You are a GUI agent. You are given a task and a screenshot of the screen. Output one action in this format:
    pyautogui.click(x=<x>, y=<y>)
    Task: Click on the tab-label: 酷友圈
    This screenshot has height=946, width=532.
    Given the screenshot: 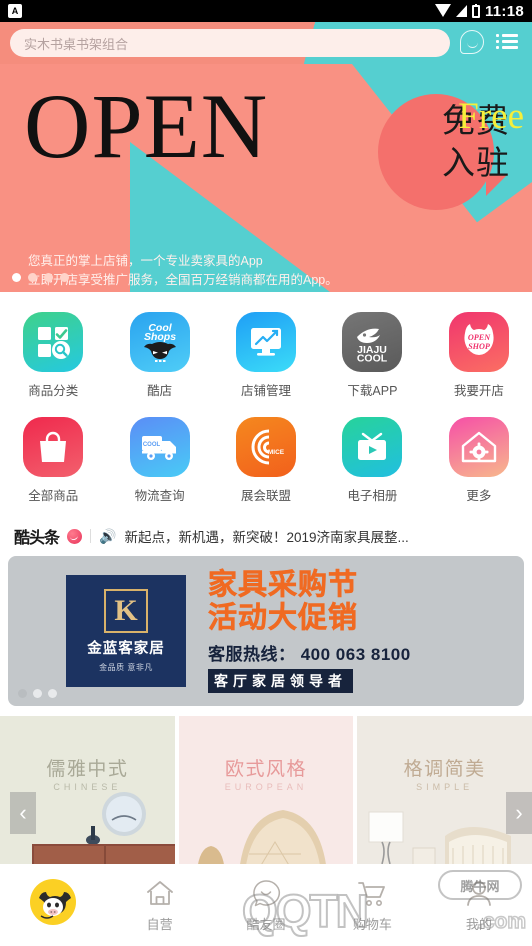 What is the action you would take?
    pyautogui.click(x=266, y=924)
    